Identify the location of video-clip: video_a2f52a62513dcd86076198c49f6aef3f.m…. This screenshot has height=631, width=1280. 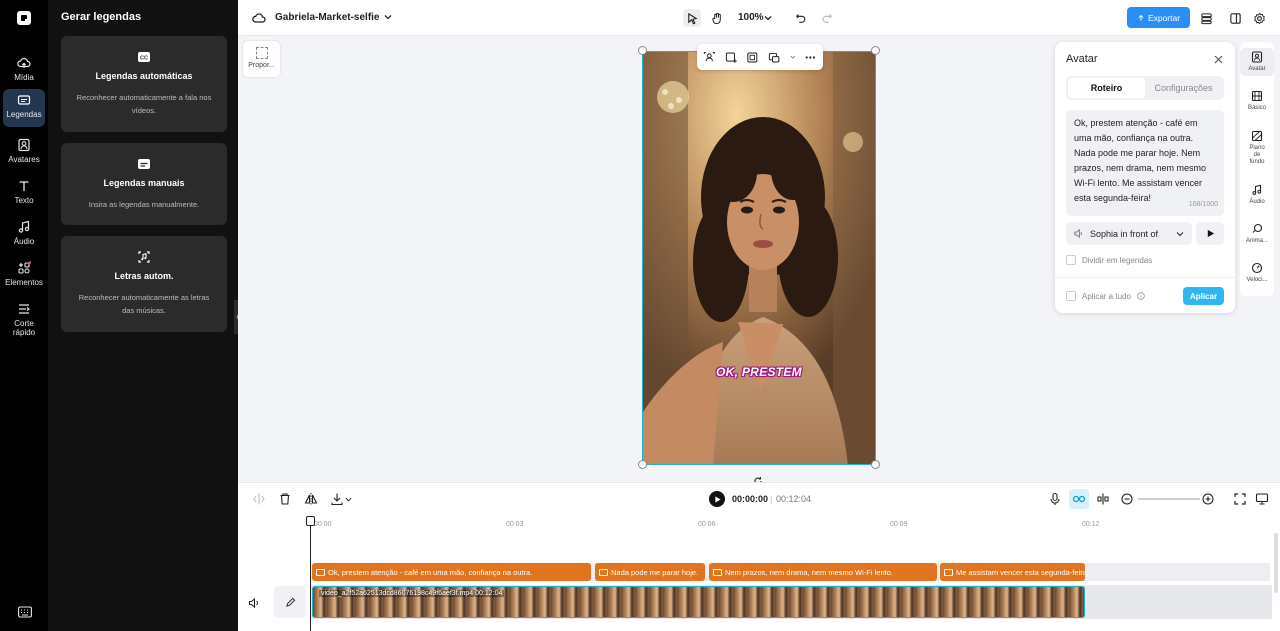
(698, 602).